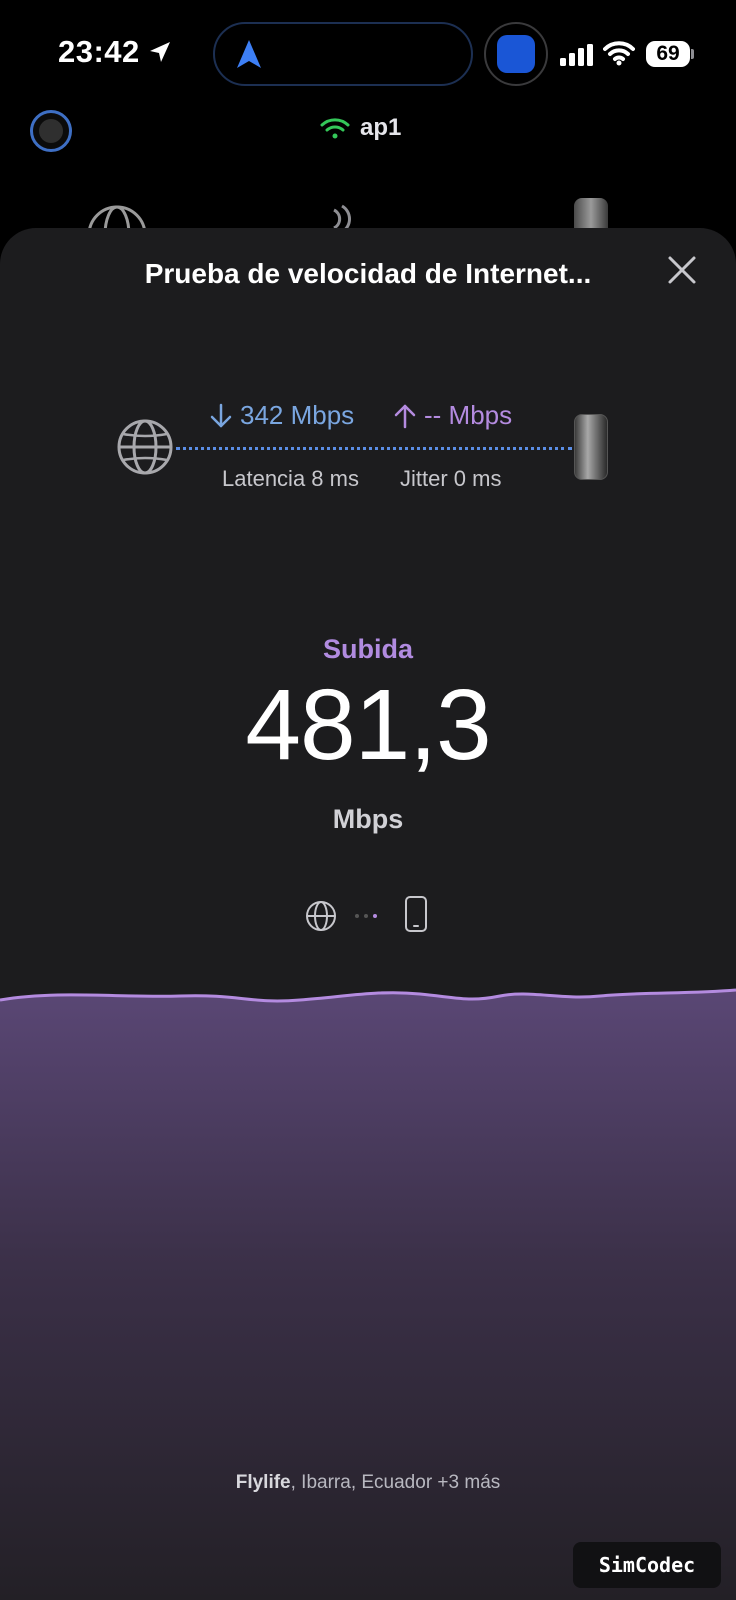 The height and width of the screenshot is (1600, 736). I want to click on phone-icon, so click(591, 447).